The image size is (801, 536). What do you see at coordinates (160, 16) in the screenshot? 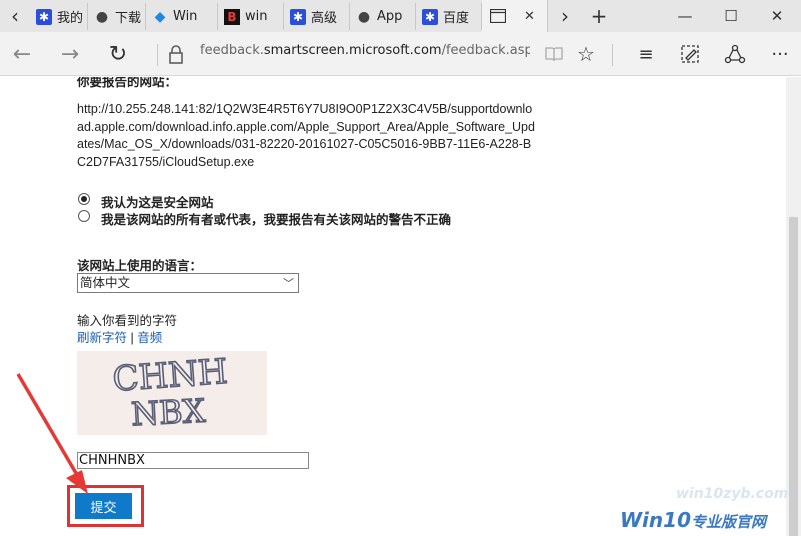
I see `windows-logo-icon: ◆` at bounding box center [160, 16].